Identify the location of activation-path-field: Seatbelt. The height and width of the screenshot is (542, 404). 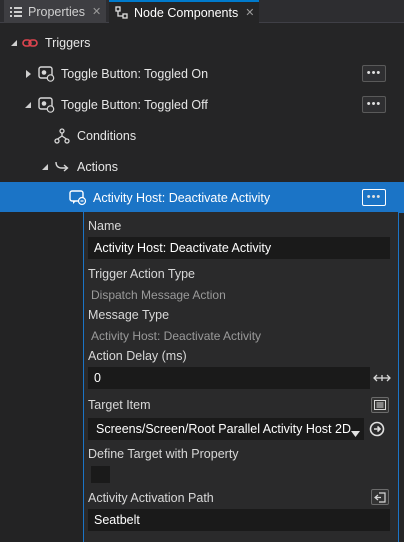
(239, 520).